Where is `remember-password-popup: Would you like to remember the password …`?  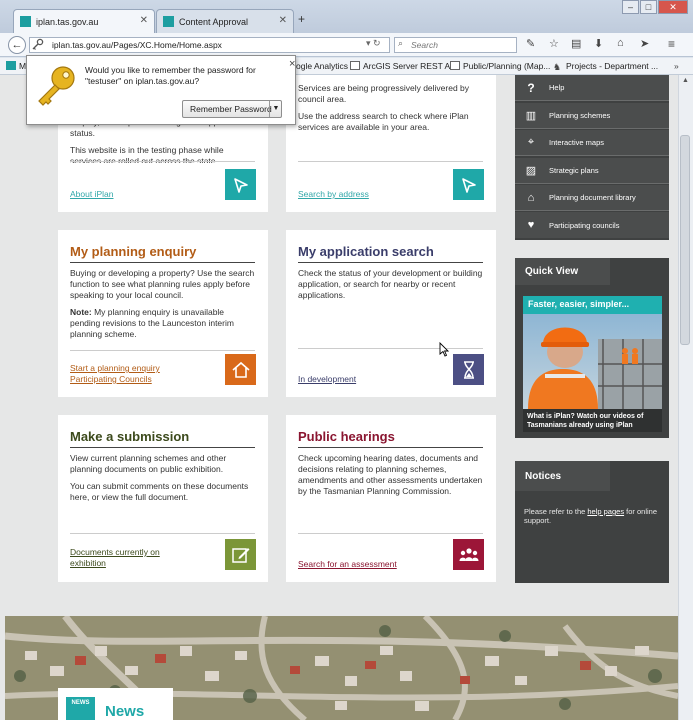
remember-password-popup: Would you like to remember the password … is located at coordinates (161, 90).